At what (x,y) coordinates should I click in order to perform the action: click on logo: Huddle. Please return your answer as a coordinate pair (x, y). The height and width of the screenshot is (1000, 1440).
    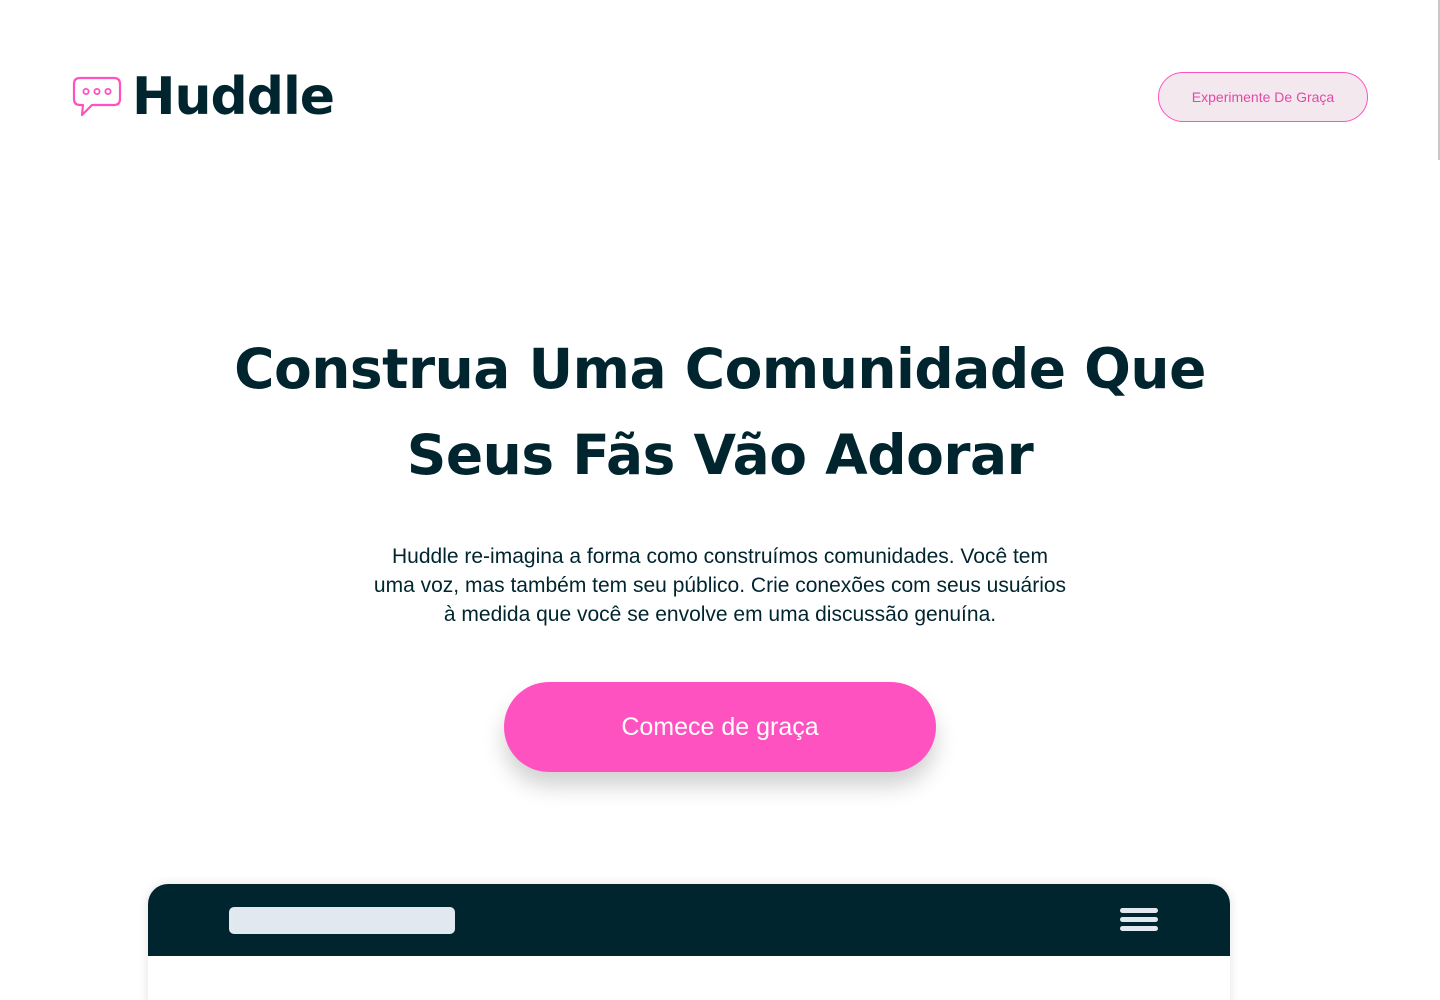
    Looking at the image, I should click on (203, 97).